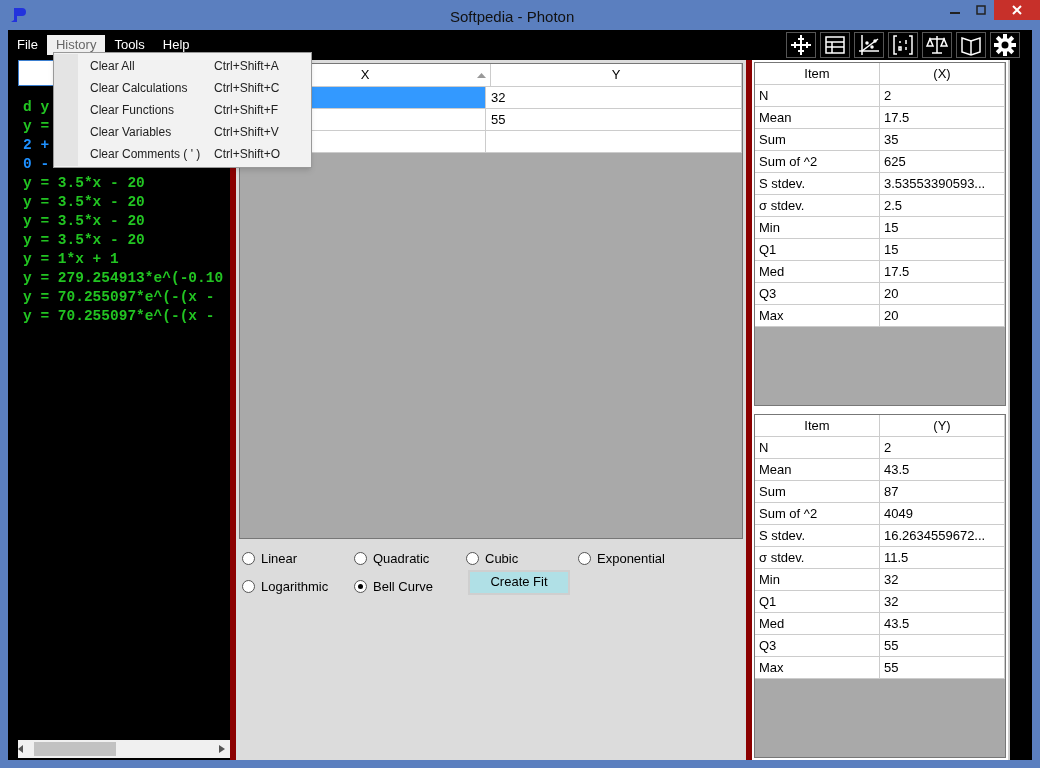  Describe the element at coordinates (36, 164) in the screenshot. I see `console-line: 0 -` at that location.